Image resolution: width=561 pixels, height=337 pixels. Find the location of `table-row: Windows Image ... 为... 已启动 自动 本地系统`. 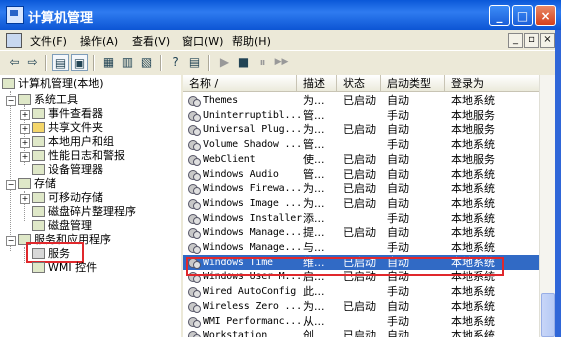

table-row: Windows Image ... 为... 已启动 自动 本地系统 is located at coordinates (361, 203).